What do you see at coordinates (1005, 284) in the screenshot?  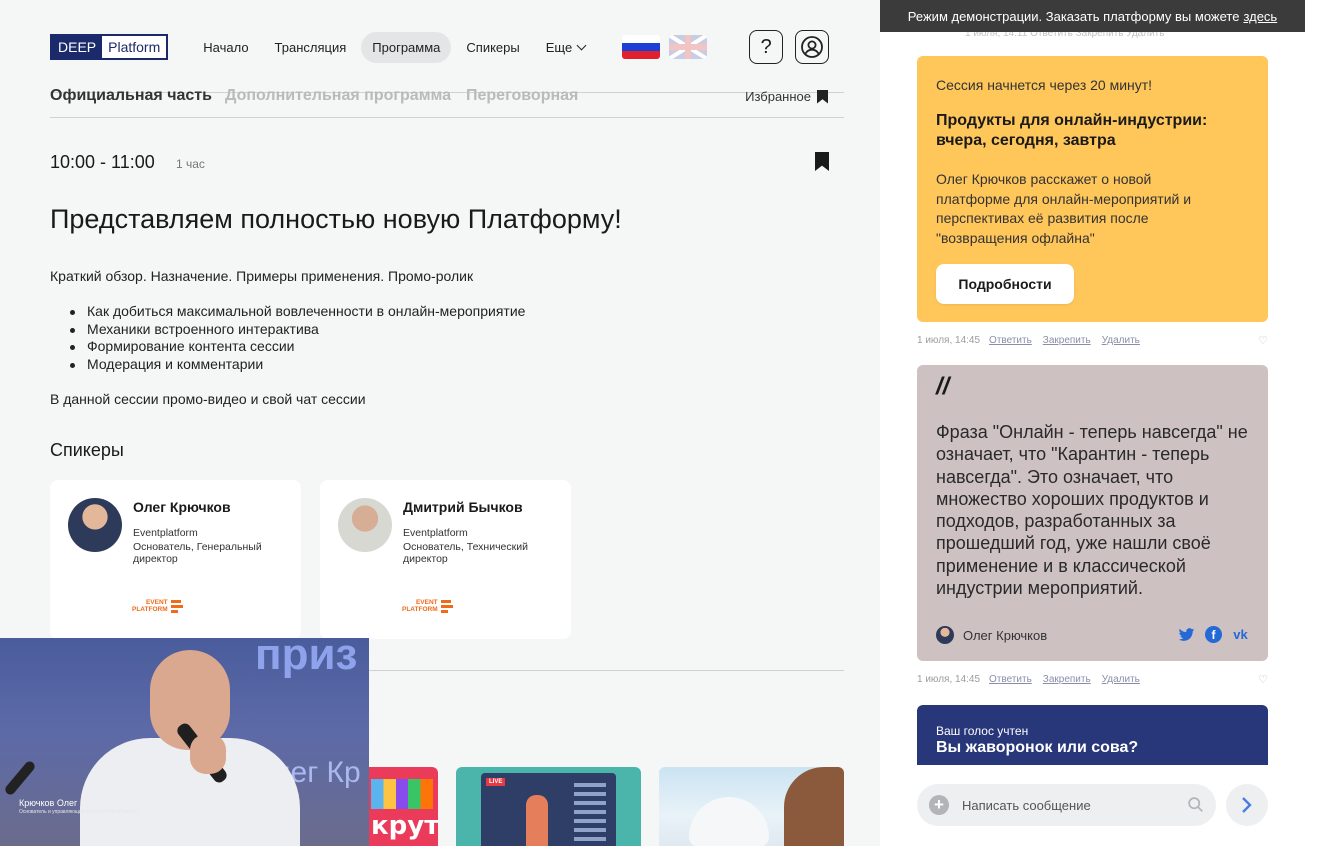 I see `details-button: Подробности` at bounding box center [1005, 284].